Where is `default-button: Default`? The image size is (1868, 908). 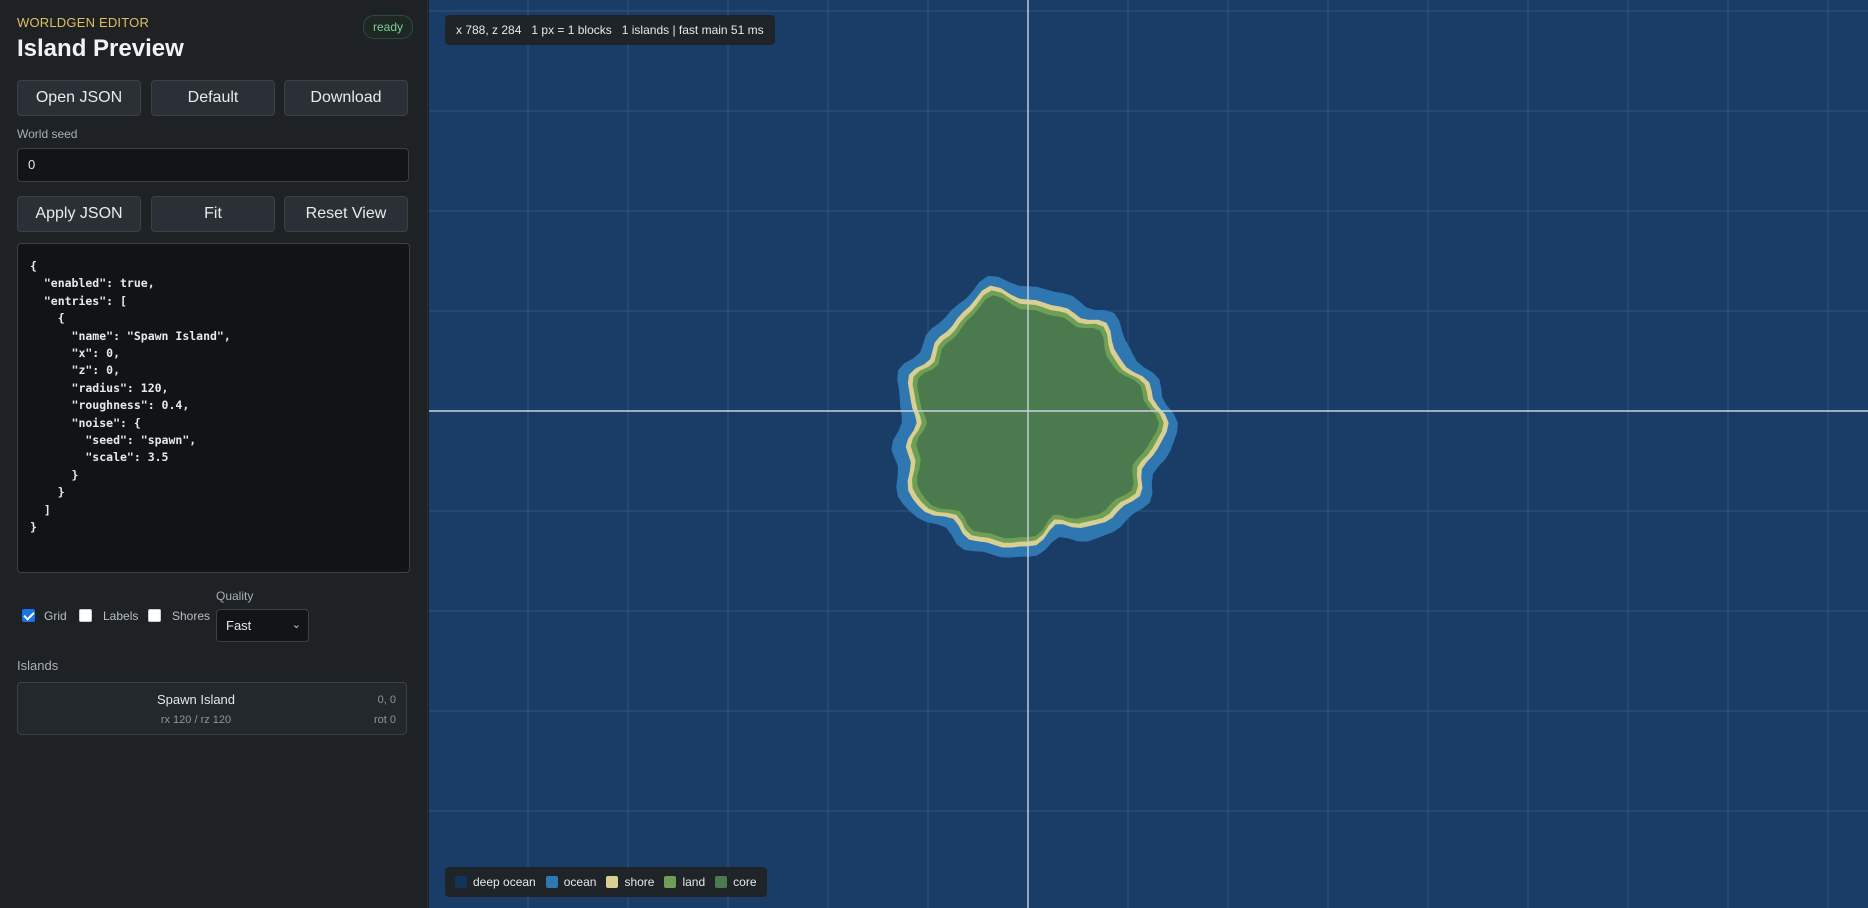
default-button: Default is located at coordinates (213, 98).